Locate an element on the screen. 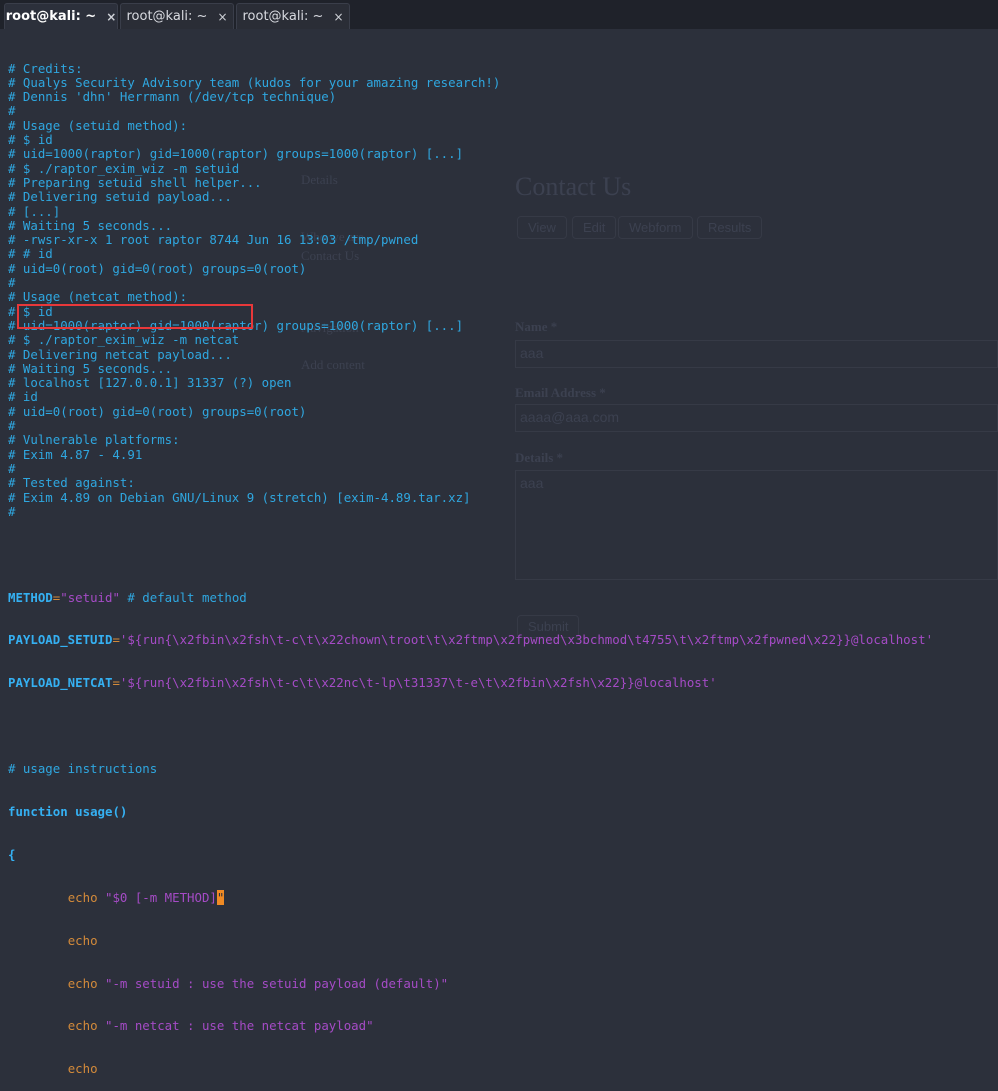 Image resolution: width=998 pixels, height=1091 pixels. terminal-tab-2: root@kali: ~ × is located at coordinates (177, 16).